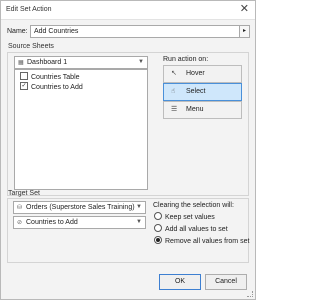  I want to click on checkbox-unchecked, so click(24, 76).